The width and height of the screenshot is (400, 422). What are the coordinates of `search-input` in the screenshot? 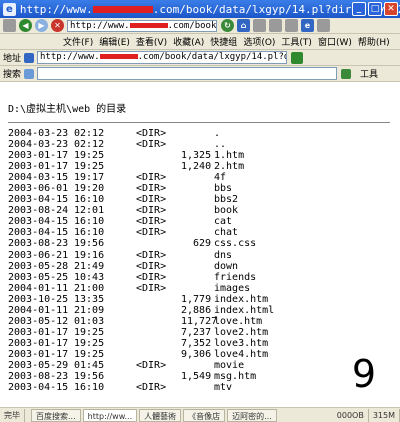 It's located at (187, 73).